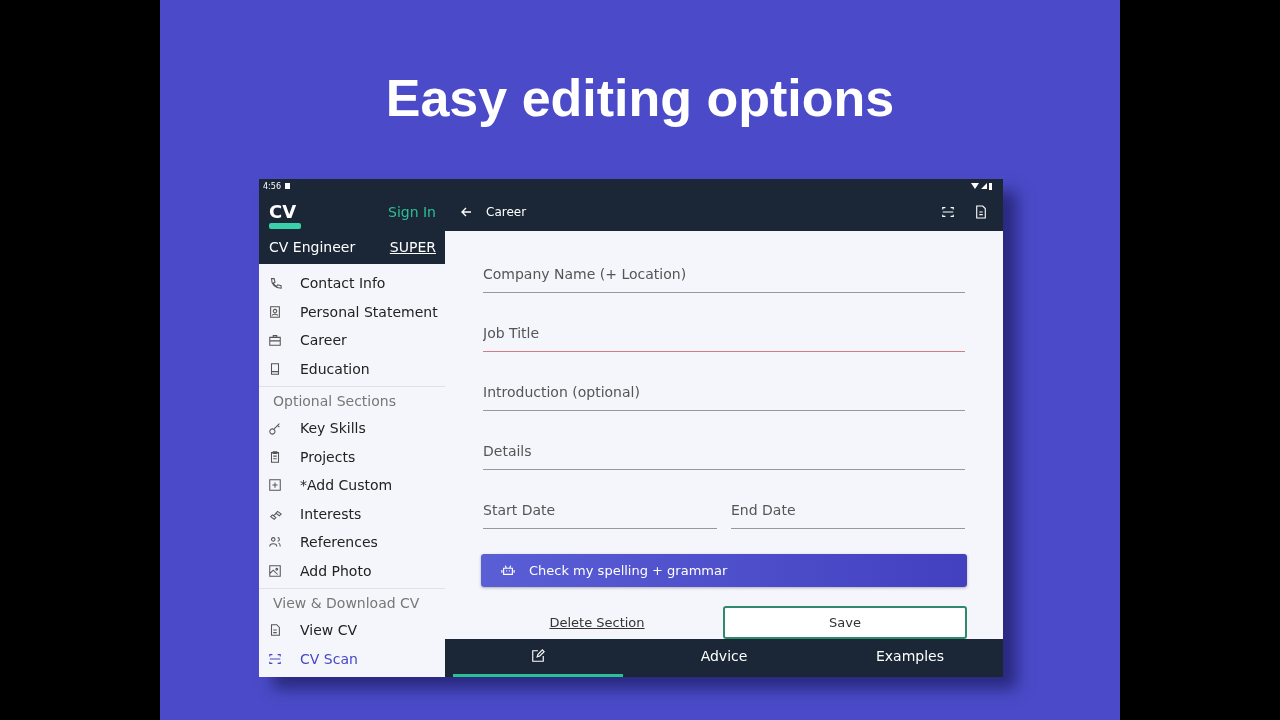  What do you see at coordinates (352, 542) in the screenshot?
I see `sidebar-item: References` at bounding box center [352, 542].